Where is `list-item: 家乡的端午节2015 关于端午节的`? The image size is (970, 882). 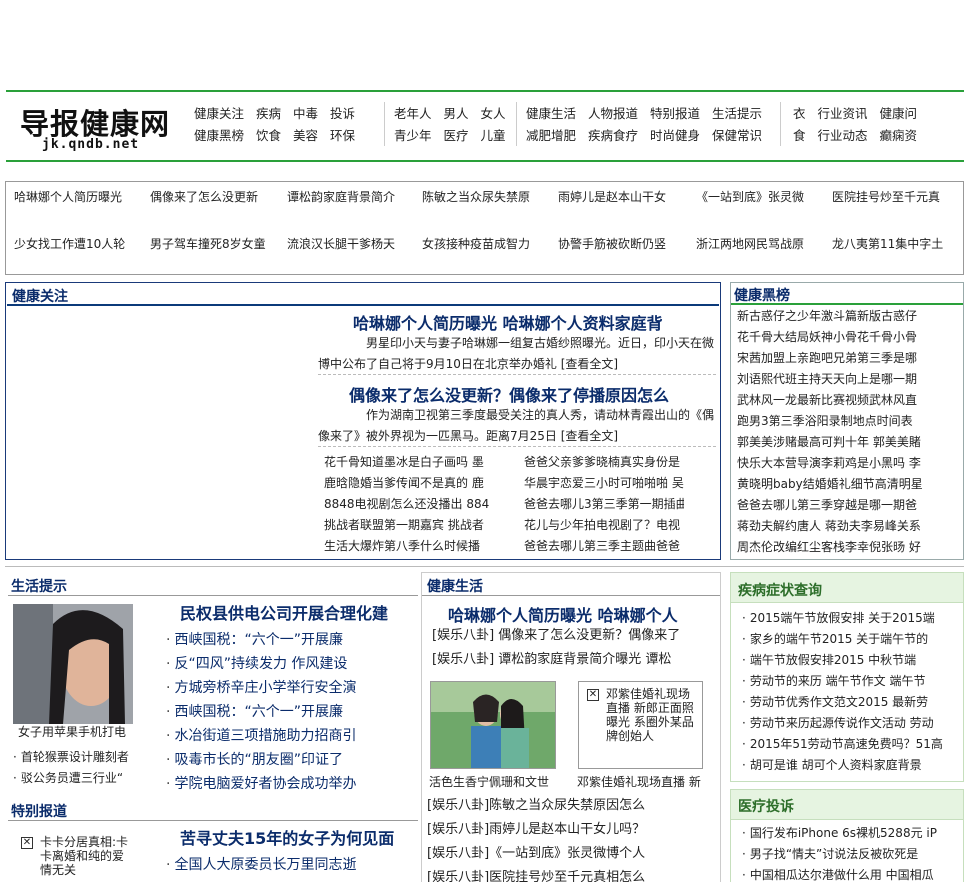 list-item: 家乡的端午节2015 关于端午节的 is located at coordinates (851, 639).